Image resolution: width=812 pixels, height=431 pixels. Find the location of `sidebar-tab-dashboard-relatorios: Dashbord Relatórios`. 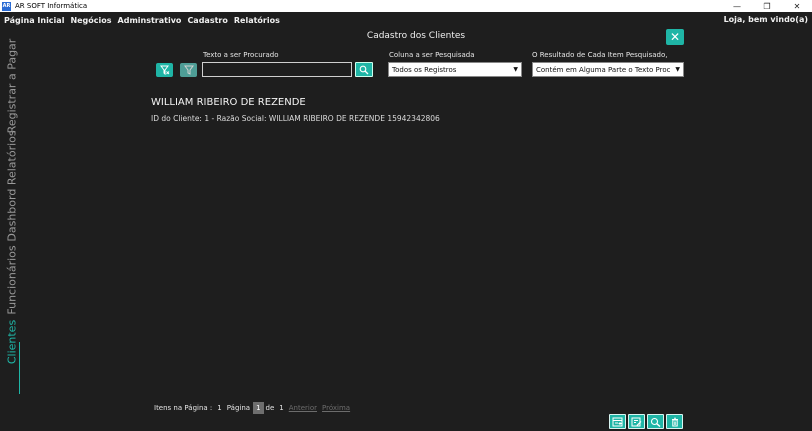

sidebar-tab-dashboard-relatorios: Dashbord Relatórios is located at coordinates (12, 185).